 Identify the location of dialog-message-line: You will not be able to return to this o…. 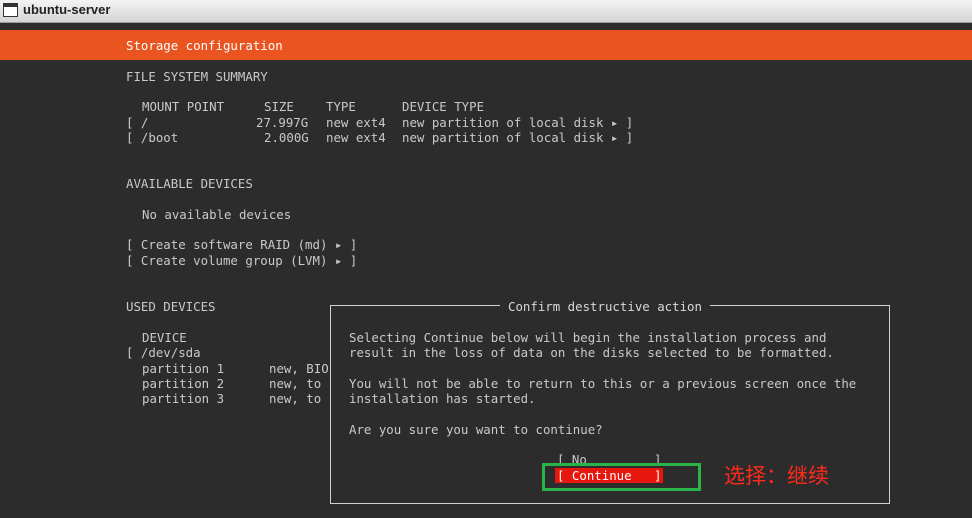
(603, 383).